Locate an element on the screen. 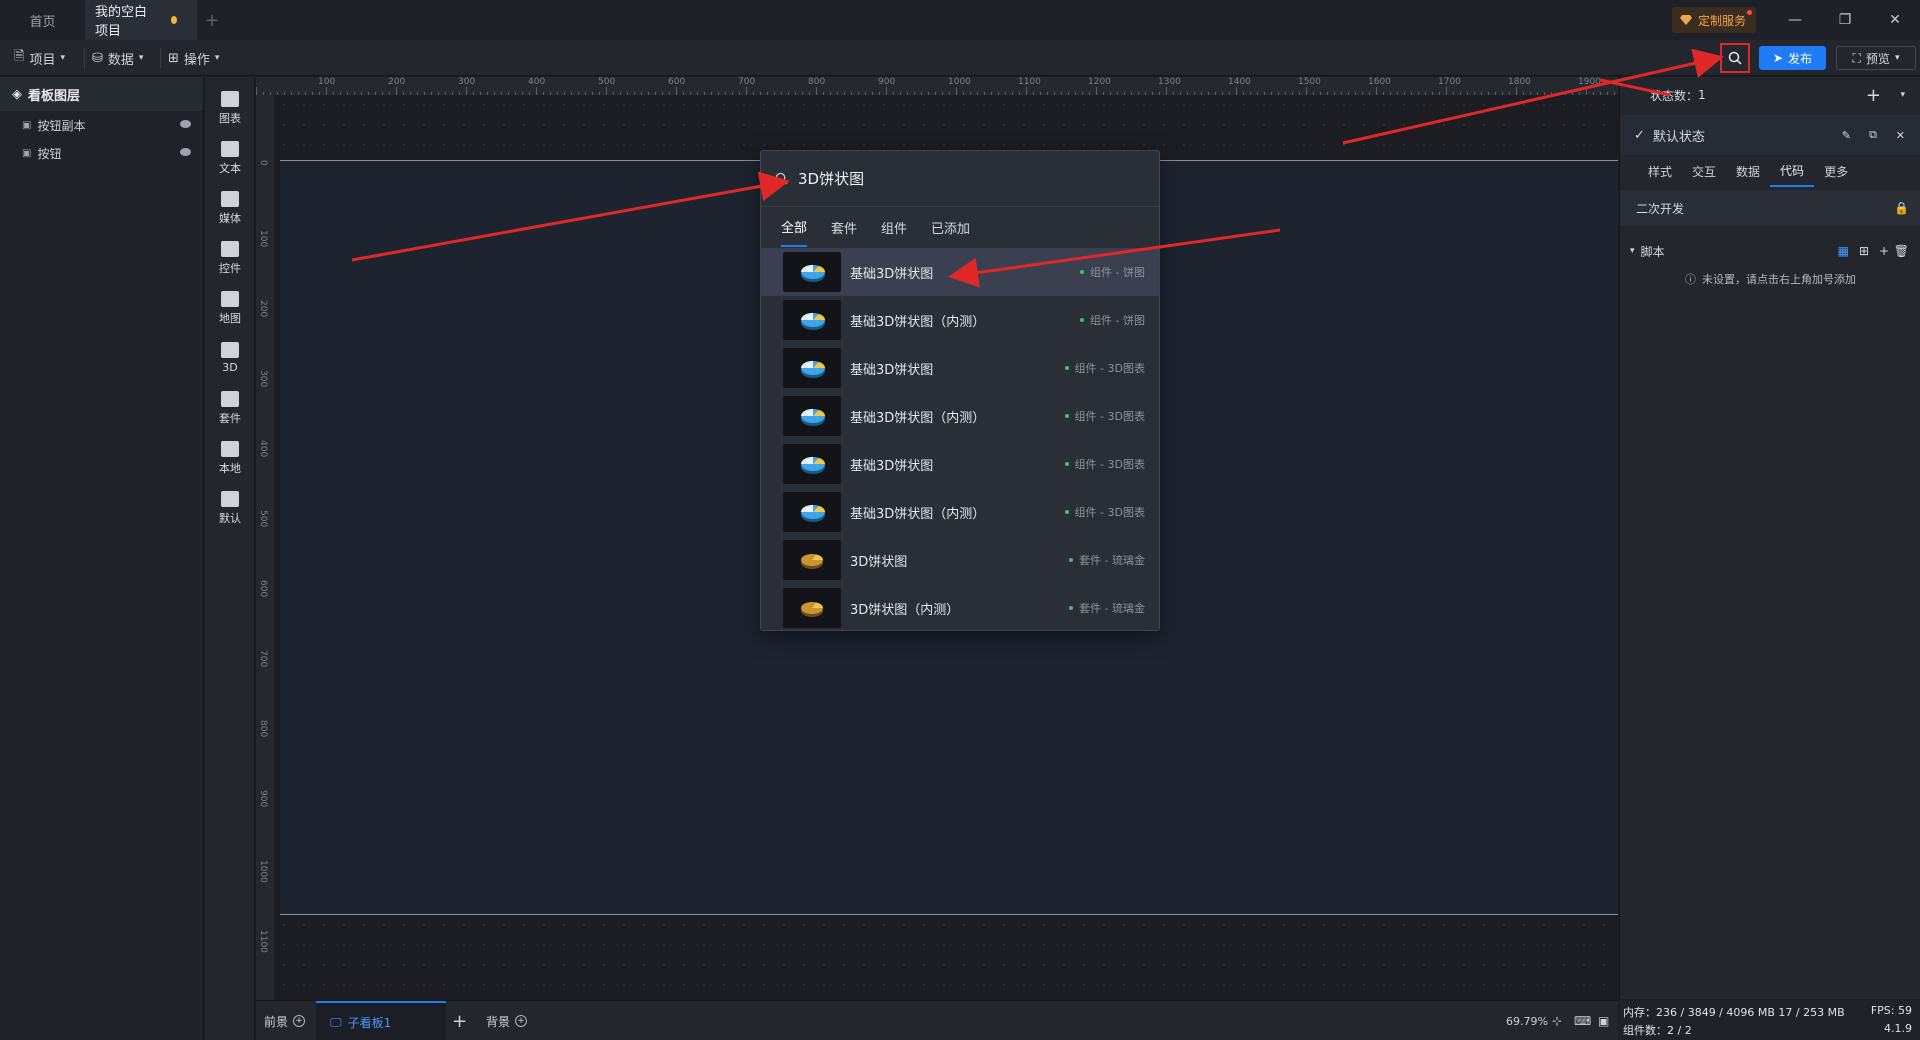  background-layer: 背景 + is located at coordinates (507, 1020).